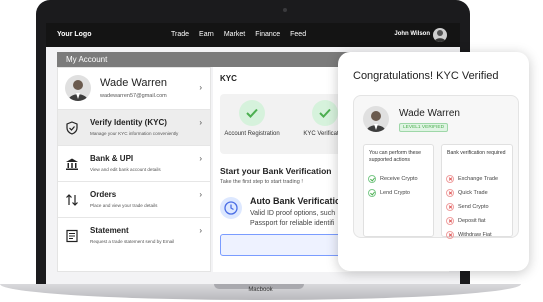 The width and height of the screenshot is (543, 302). I want to click on action-label: Send Crypto, so click(473, 207).